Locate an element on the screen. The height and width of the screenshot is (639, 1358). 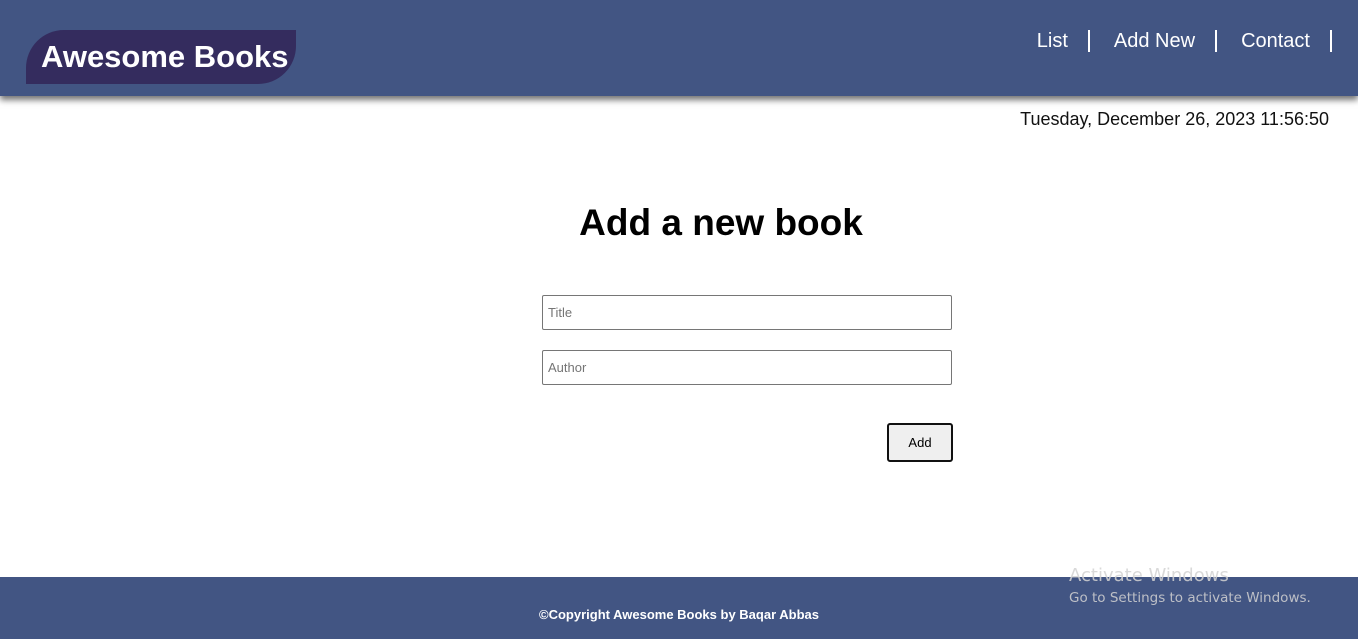
add-button: Add is located at coordinates (920, 442).